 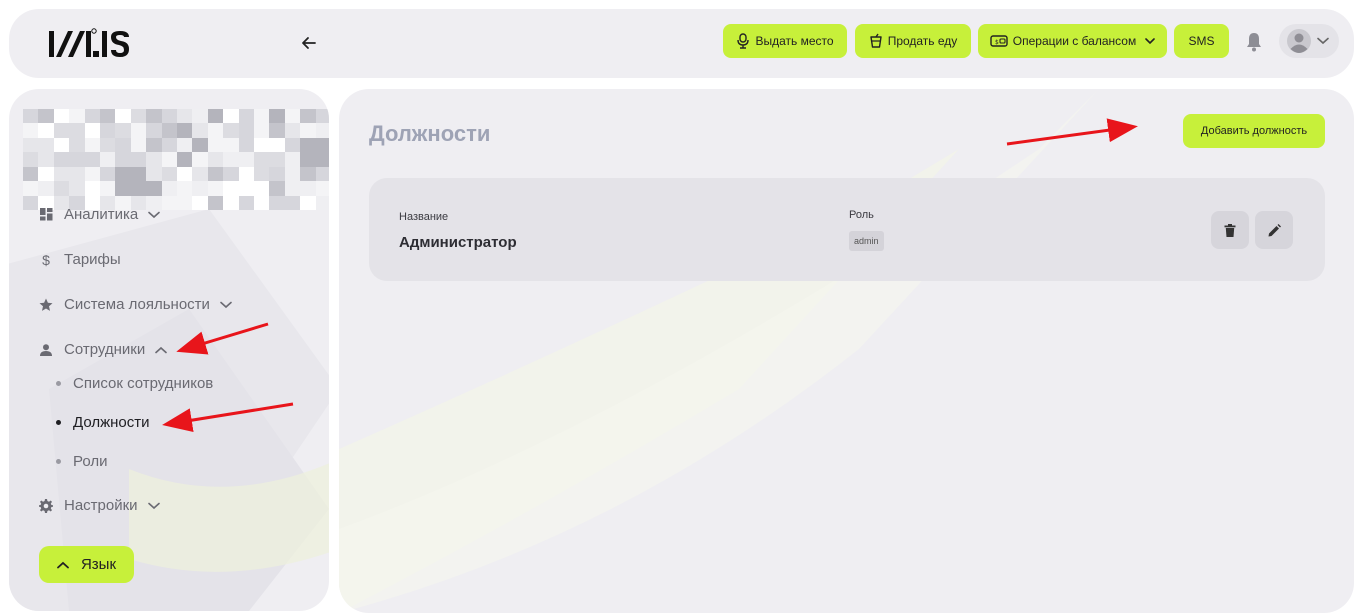 I want to click on user-menu, so click(x=1309, y=41).